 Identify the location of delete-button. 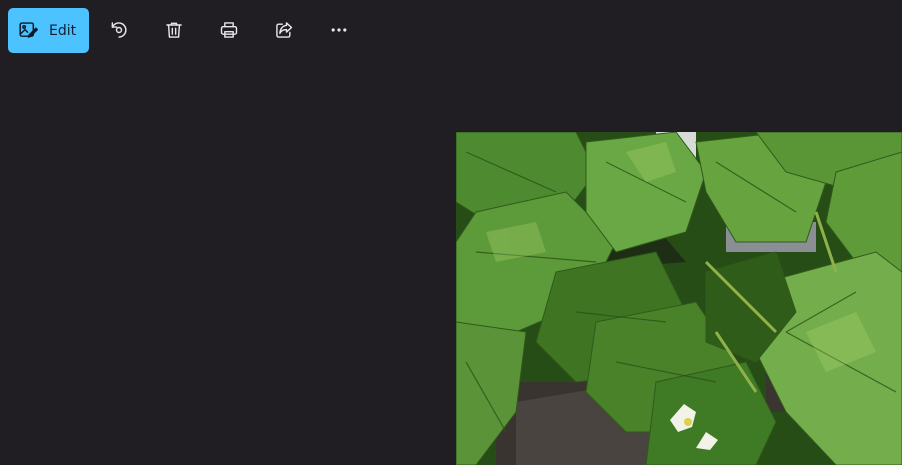
(174, 30).